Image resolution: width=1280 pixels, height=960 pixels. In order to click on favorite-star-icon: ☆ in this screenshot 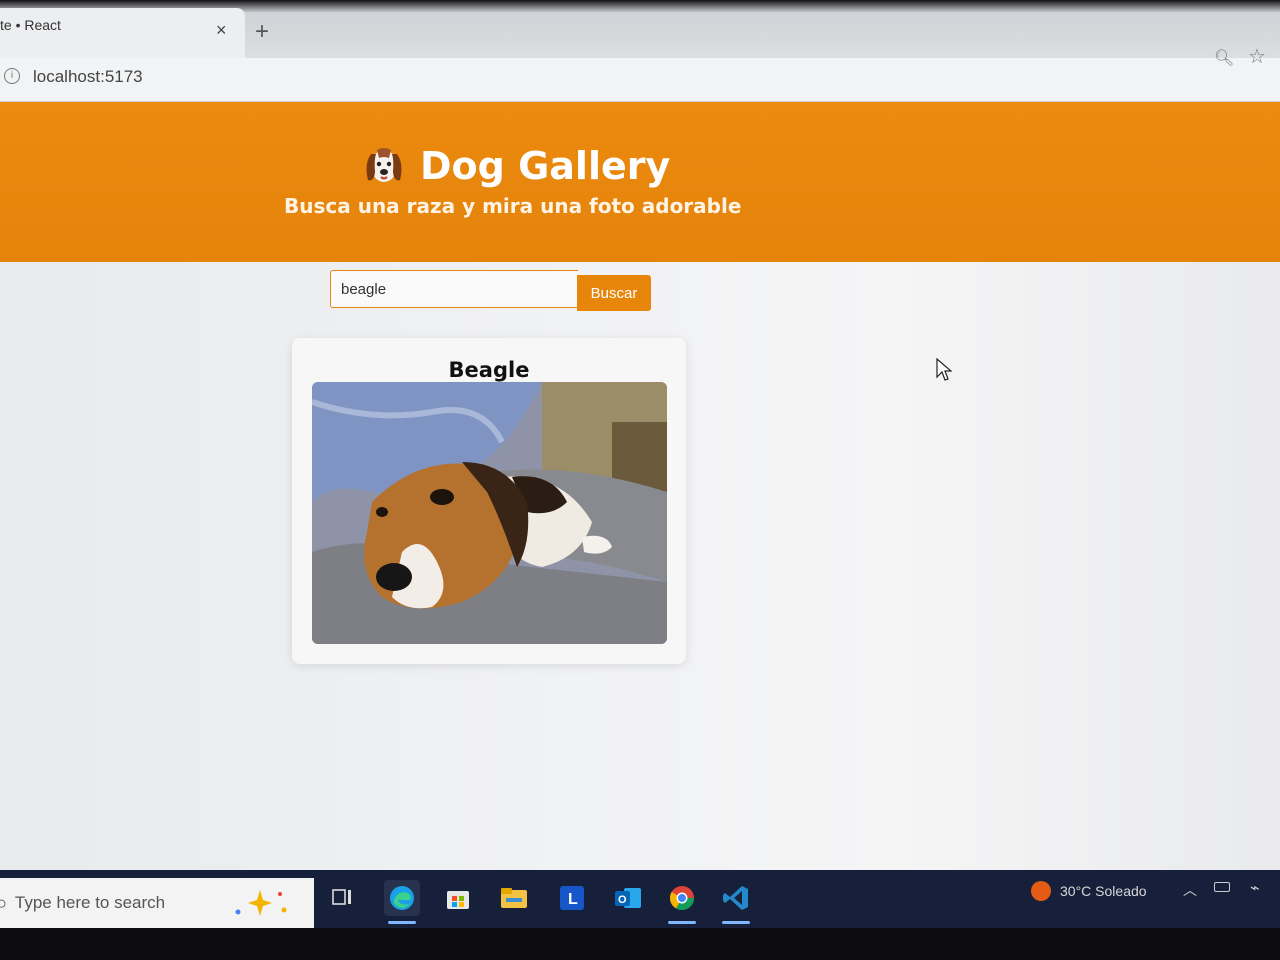, I will do `click(1257, 56)`.